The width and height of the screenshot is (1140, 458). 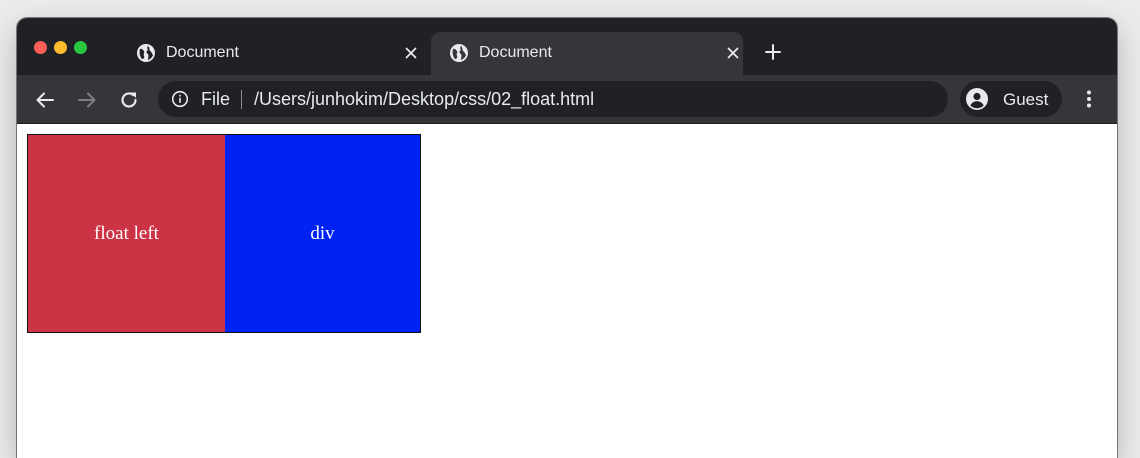 What do you see at coordinates (1089, 99) in the screenshot?
I see `kebab-menu-icon` at bounding box center [1089, 99].